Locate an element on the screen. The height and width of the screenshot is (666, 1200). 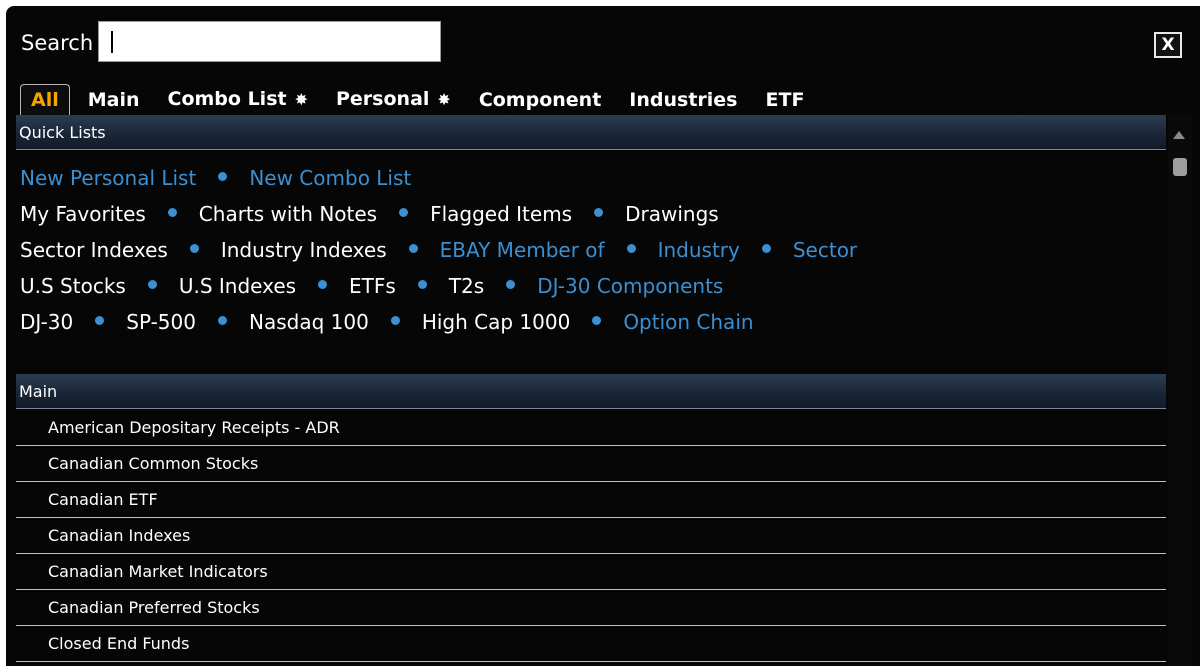
search-input is located at coordinates (269, 41).